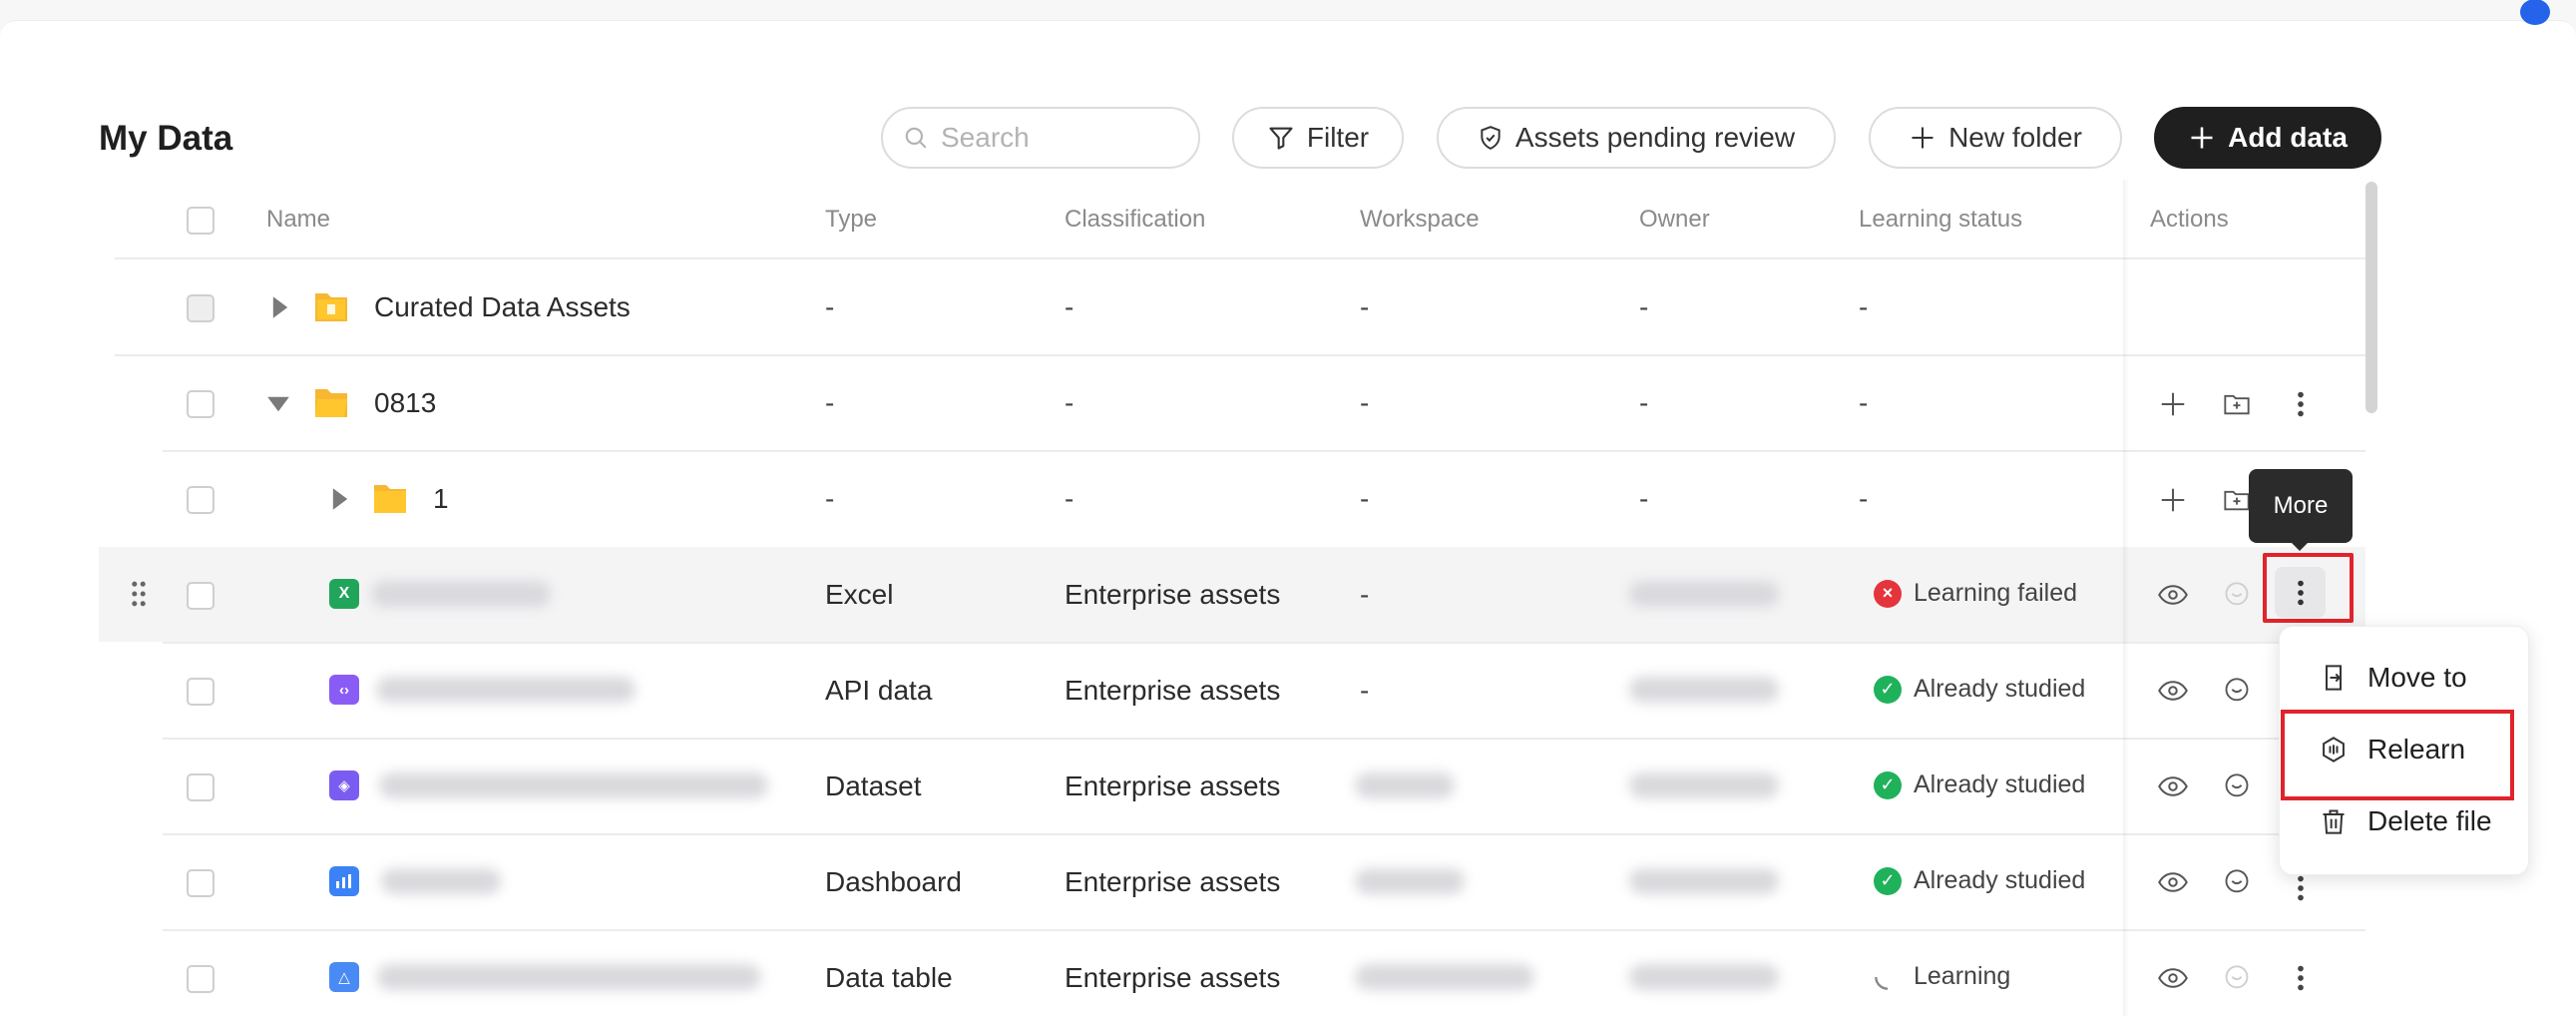 This screenshot has height=1016, width=2576. Describe the element at coordinates (1975, 593) in the screenshot. I see `status-badge: × Learning failed` at that location.